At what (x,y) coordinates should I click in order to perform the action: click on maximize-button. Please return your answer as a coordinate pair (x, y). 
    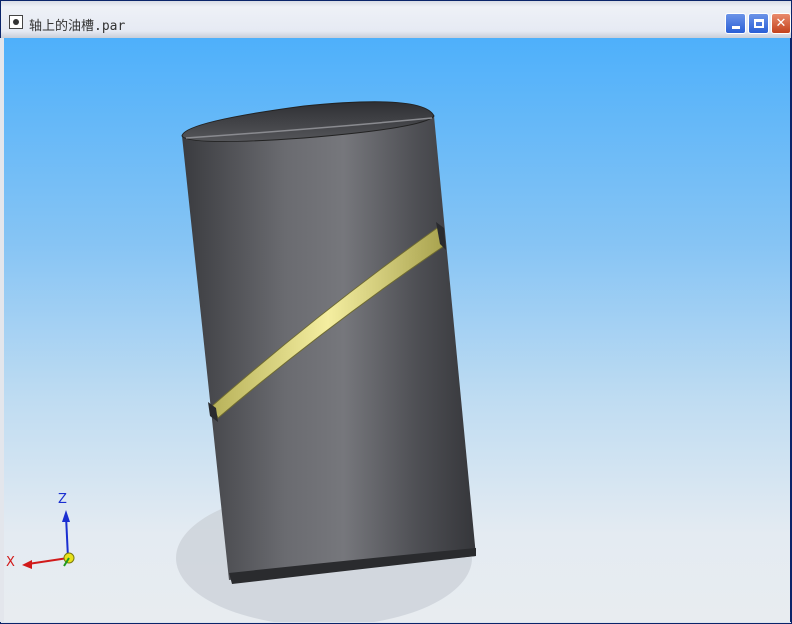
    Looking at the image, I should click on (758, 23).